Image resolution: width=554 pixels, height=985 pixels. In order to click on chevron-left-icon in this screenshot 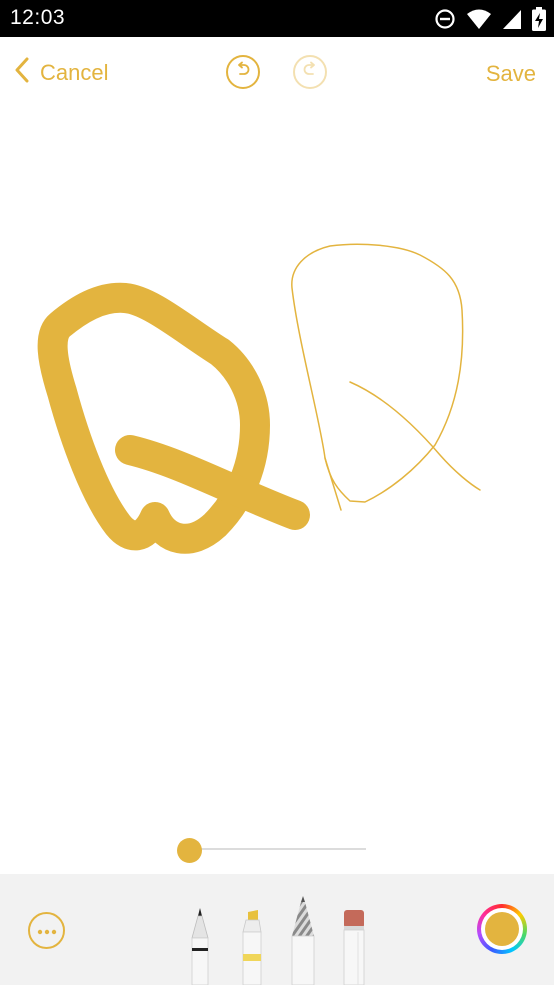, I will do `click(22, 73)`.